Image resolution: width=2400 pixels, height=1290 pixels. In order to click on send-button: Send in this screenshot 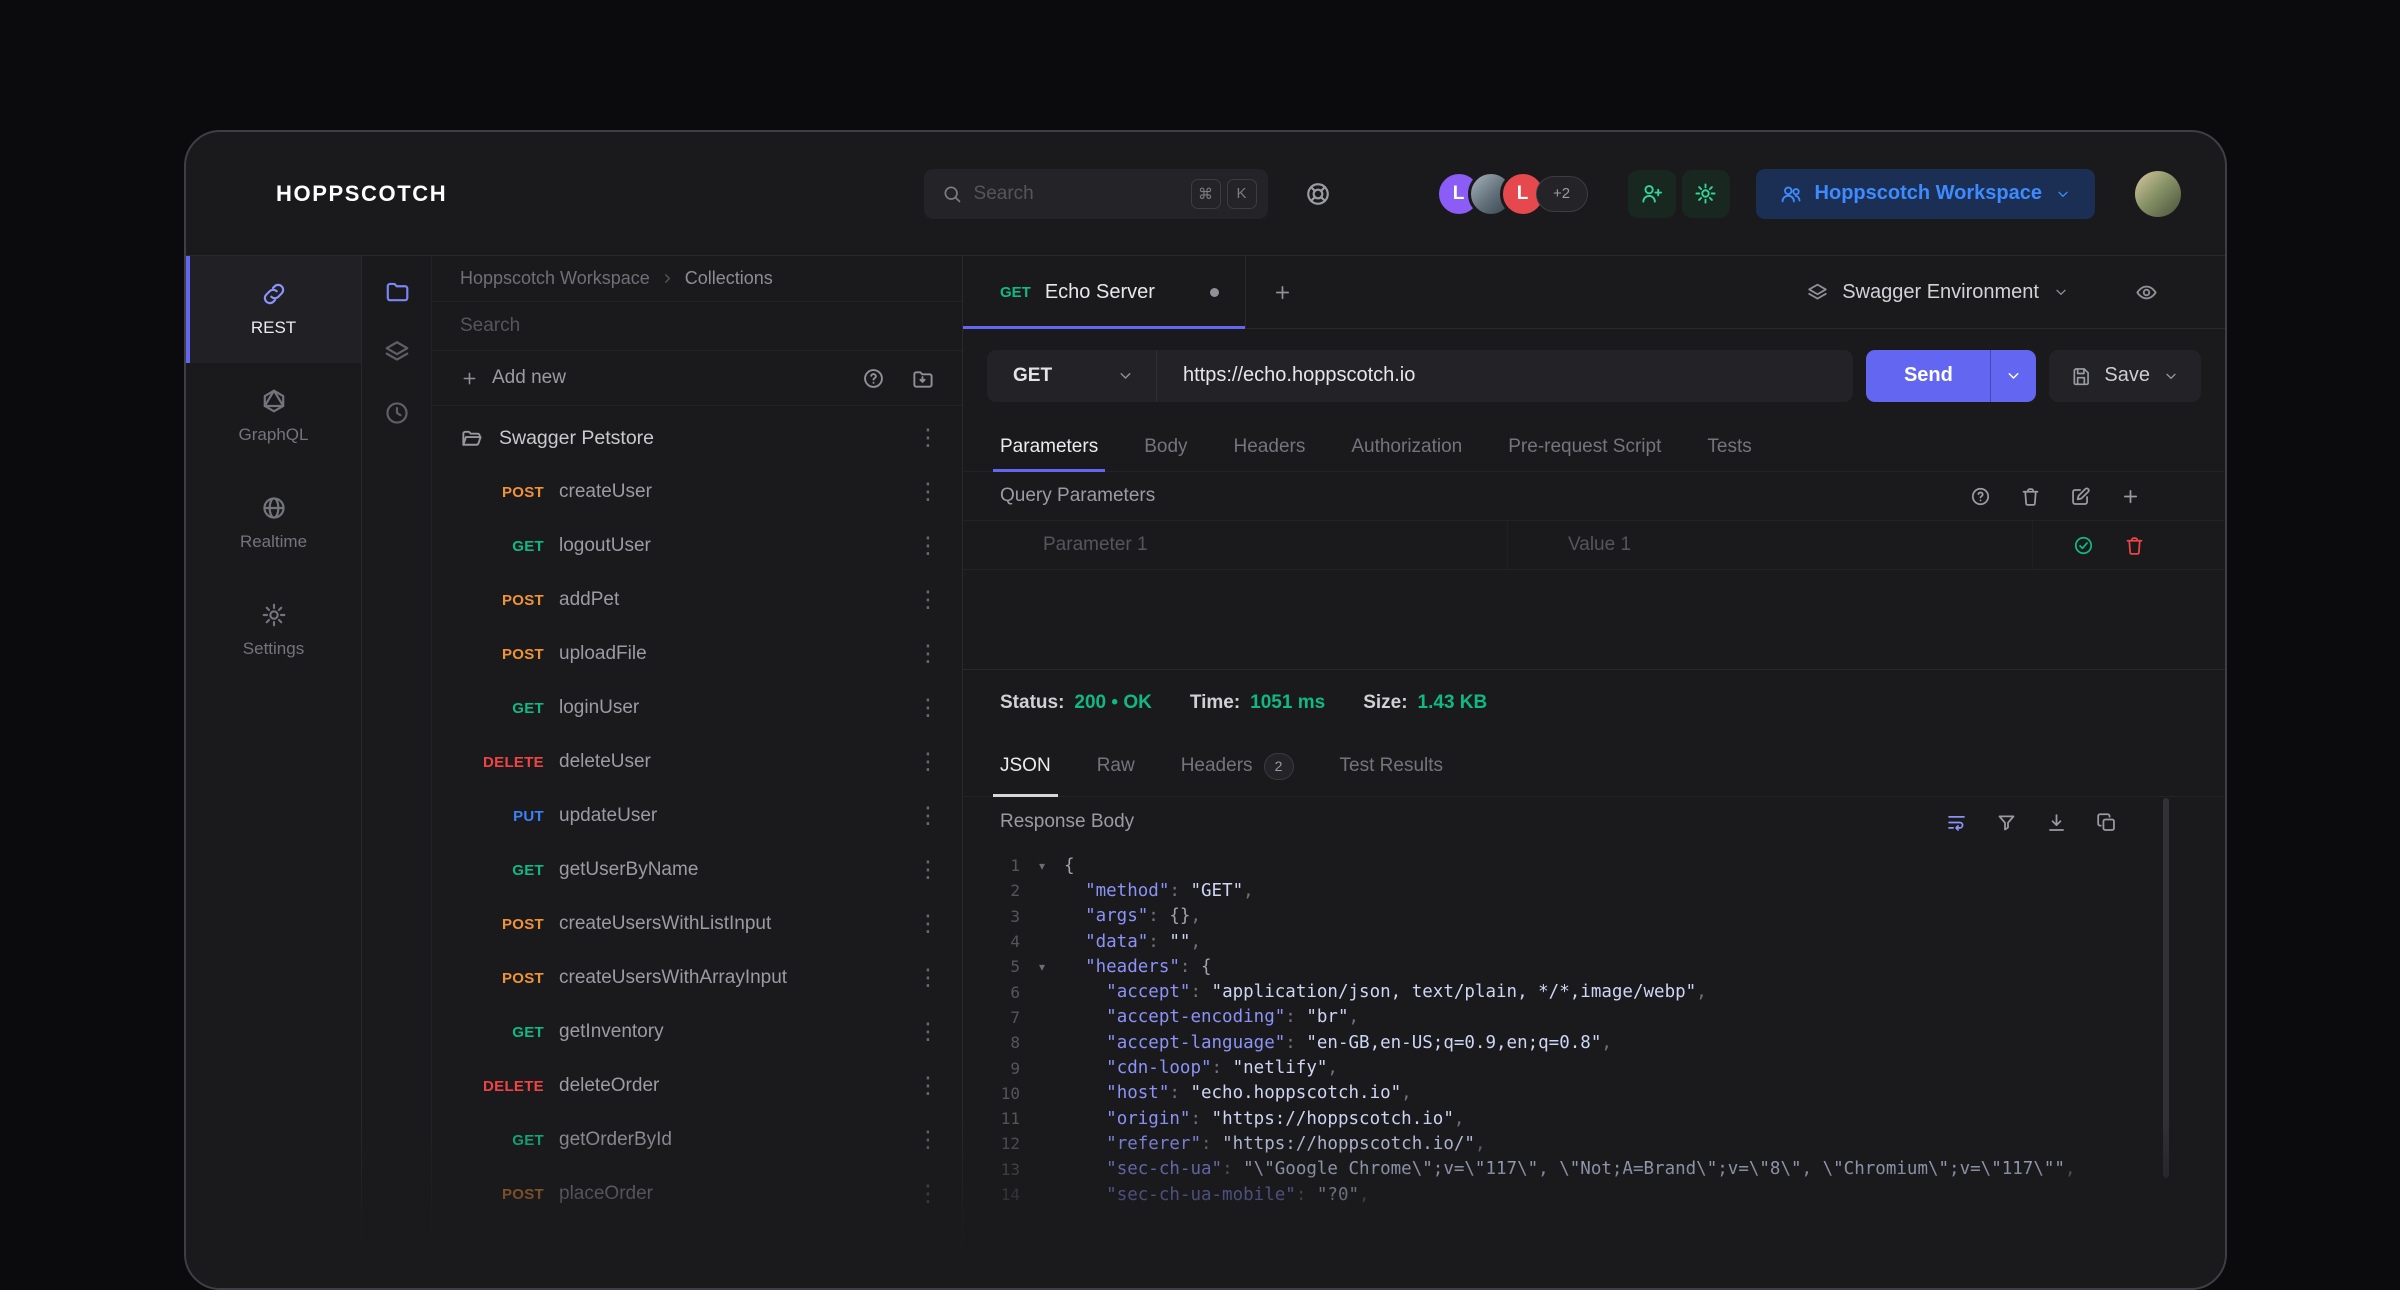, I will do `click(1928, 376)`.